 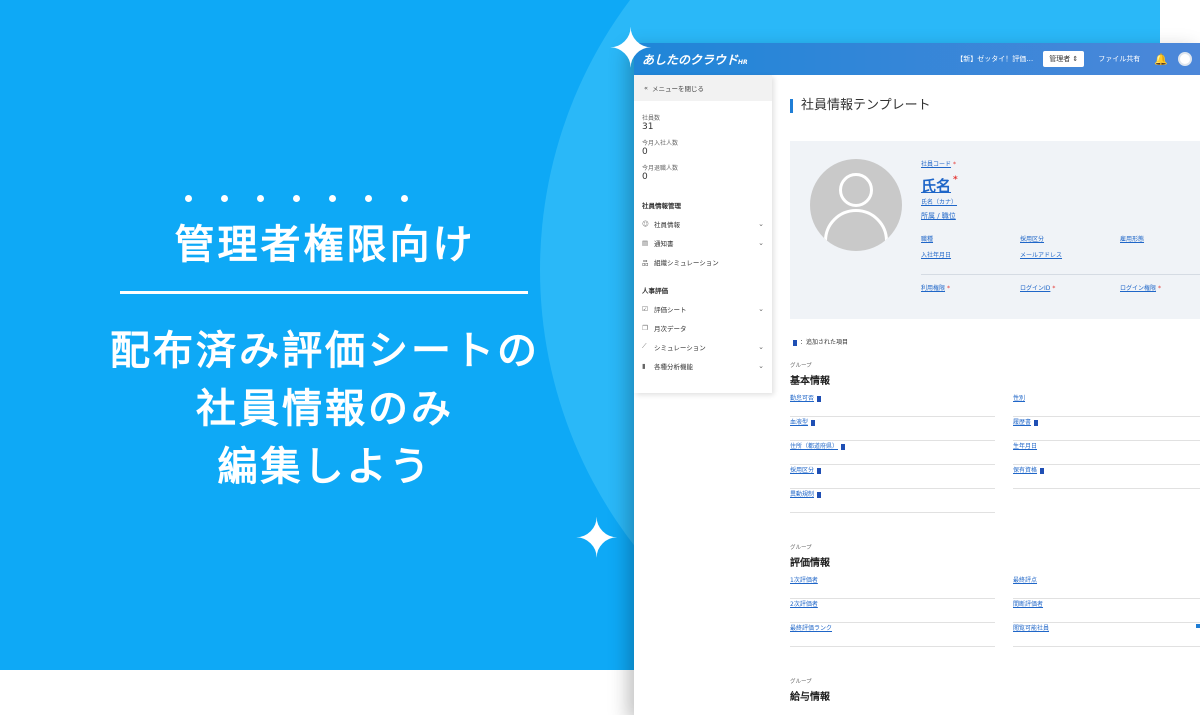 I want to click on stat-label: 今月入社人数, so click(x=660, y=143).